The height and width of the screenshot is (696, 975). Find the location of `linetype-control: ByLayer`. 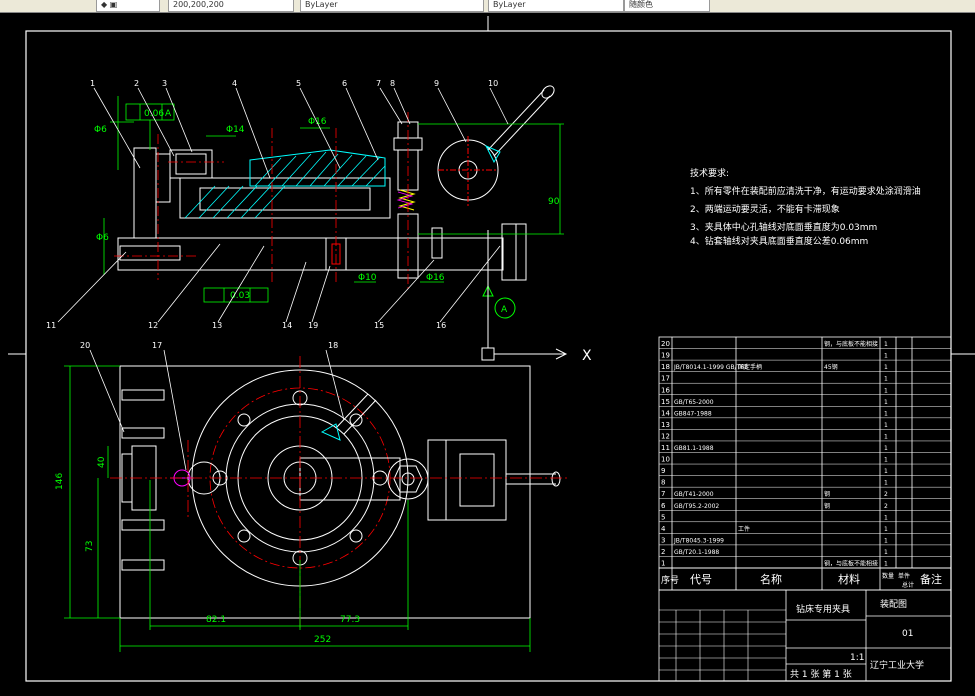

linetype-control: ByLayer is located at coordinates (392, 6).